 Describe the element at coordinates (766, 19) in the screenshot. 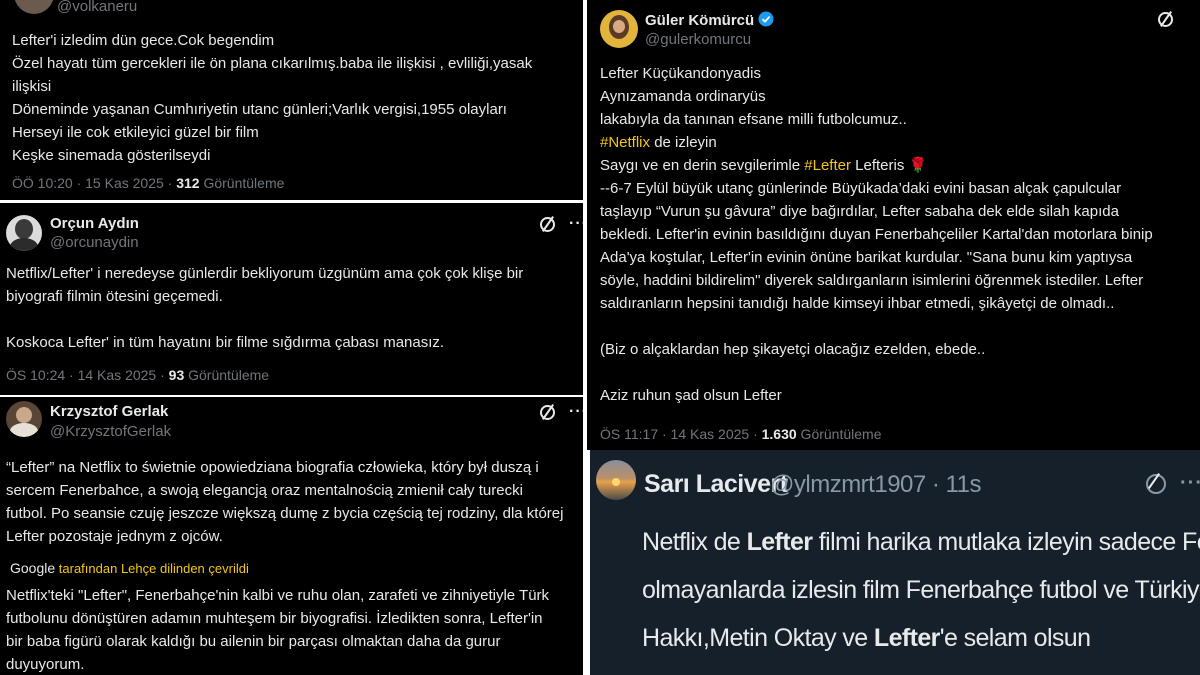

I see `verified-badge-icon` at that location.